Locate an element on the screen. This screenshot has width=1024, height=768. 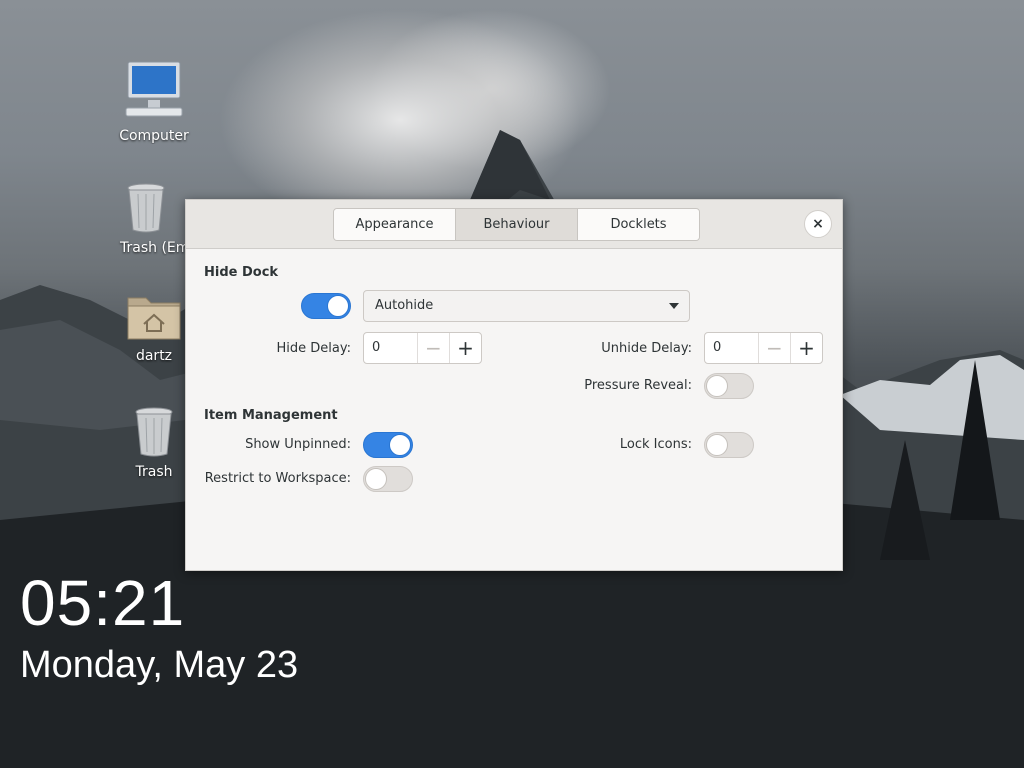
hide-delay-input: 0 is located at coordinates (390, 348).